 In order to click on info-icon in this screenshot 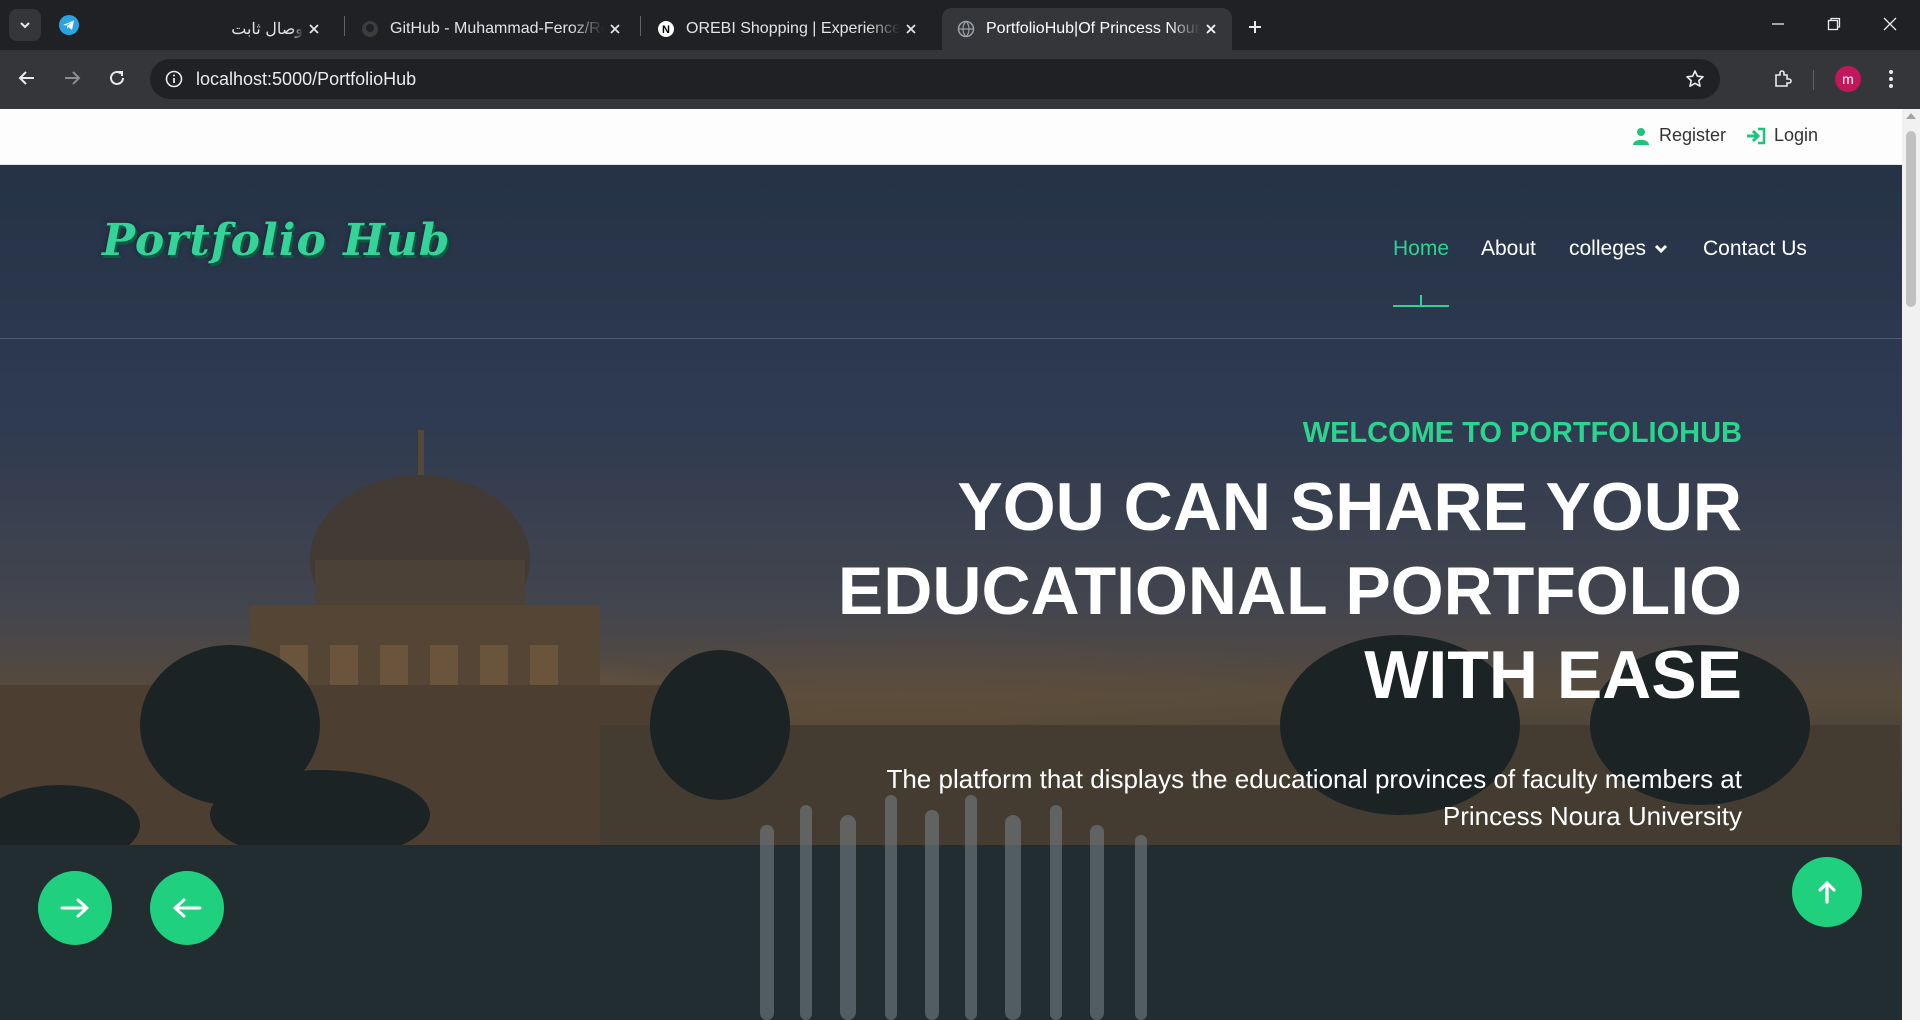, I will do `click(174, 79)`.